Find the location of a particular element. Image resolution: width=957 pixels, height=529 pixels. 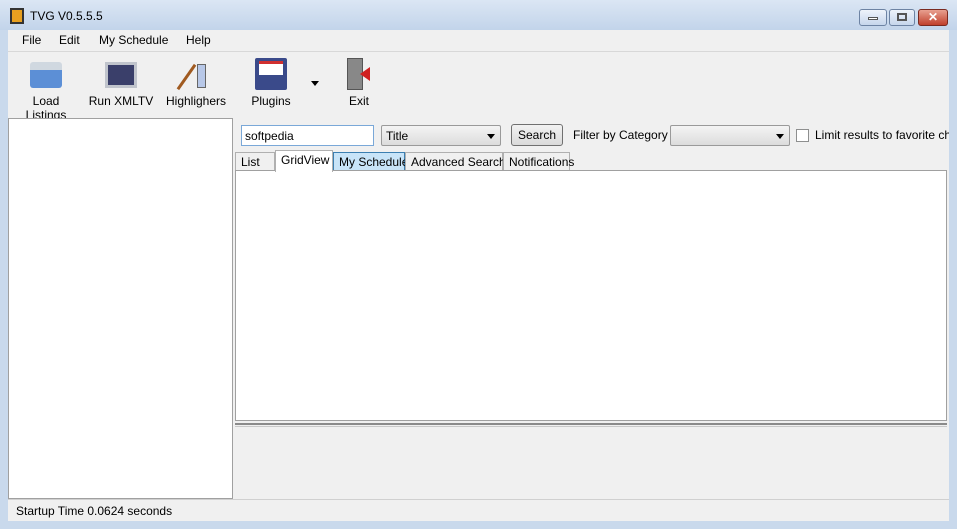

plugins-label: Plugins is located at coordinates (271, 101).